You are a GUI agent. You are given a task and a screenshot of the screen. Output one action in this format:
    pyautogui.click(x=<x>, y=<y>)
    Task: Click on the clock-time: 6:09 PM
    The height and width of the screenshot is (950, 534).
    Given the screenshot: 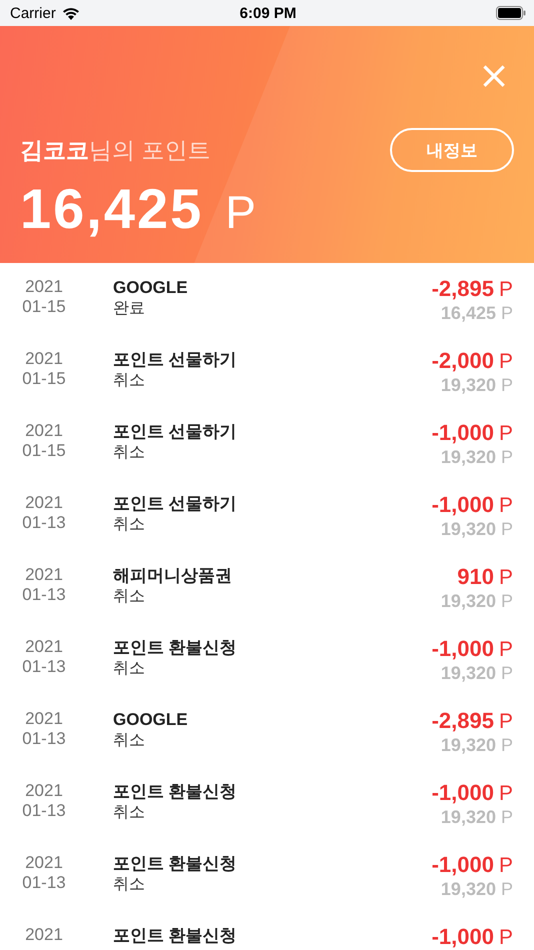 What is the action you would take?
    pyautogui.click(x=268, y=13)
    